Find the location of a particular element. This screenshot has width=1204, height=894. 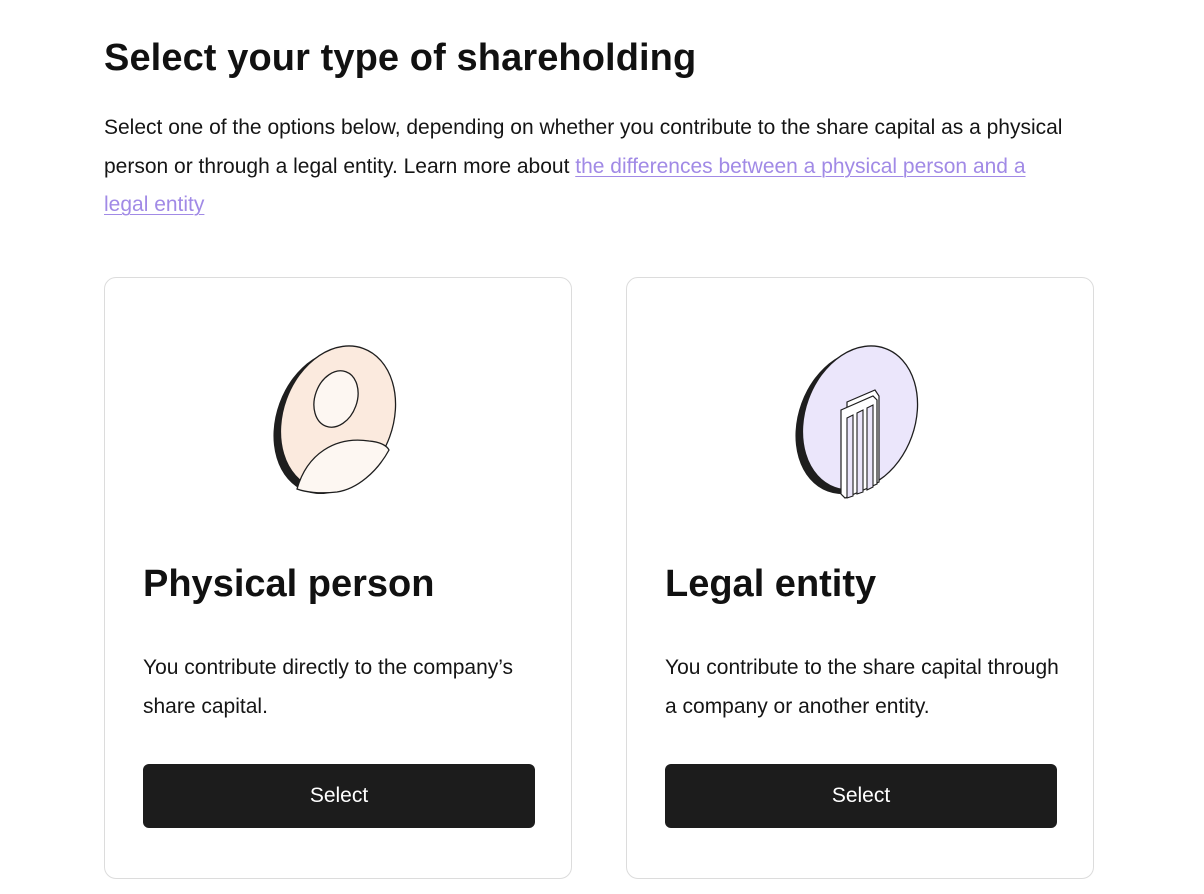

person-coin-icon is located at coordinates (335, 420).